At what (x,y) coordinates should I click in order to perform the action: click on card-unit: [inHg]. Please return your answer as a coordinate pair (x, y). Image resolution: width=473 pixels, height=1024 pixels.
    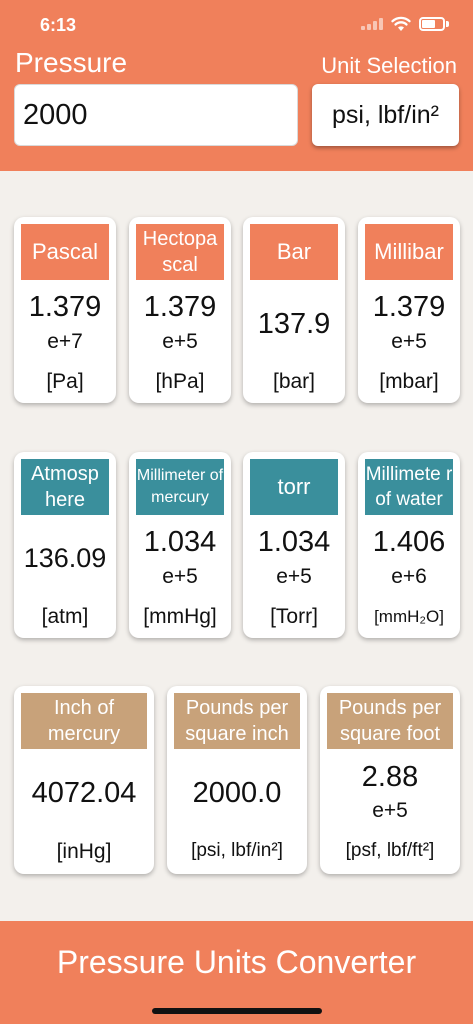
    Looking at the image, I should click on (84, 851).